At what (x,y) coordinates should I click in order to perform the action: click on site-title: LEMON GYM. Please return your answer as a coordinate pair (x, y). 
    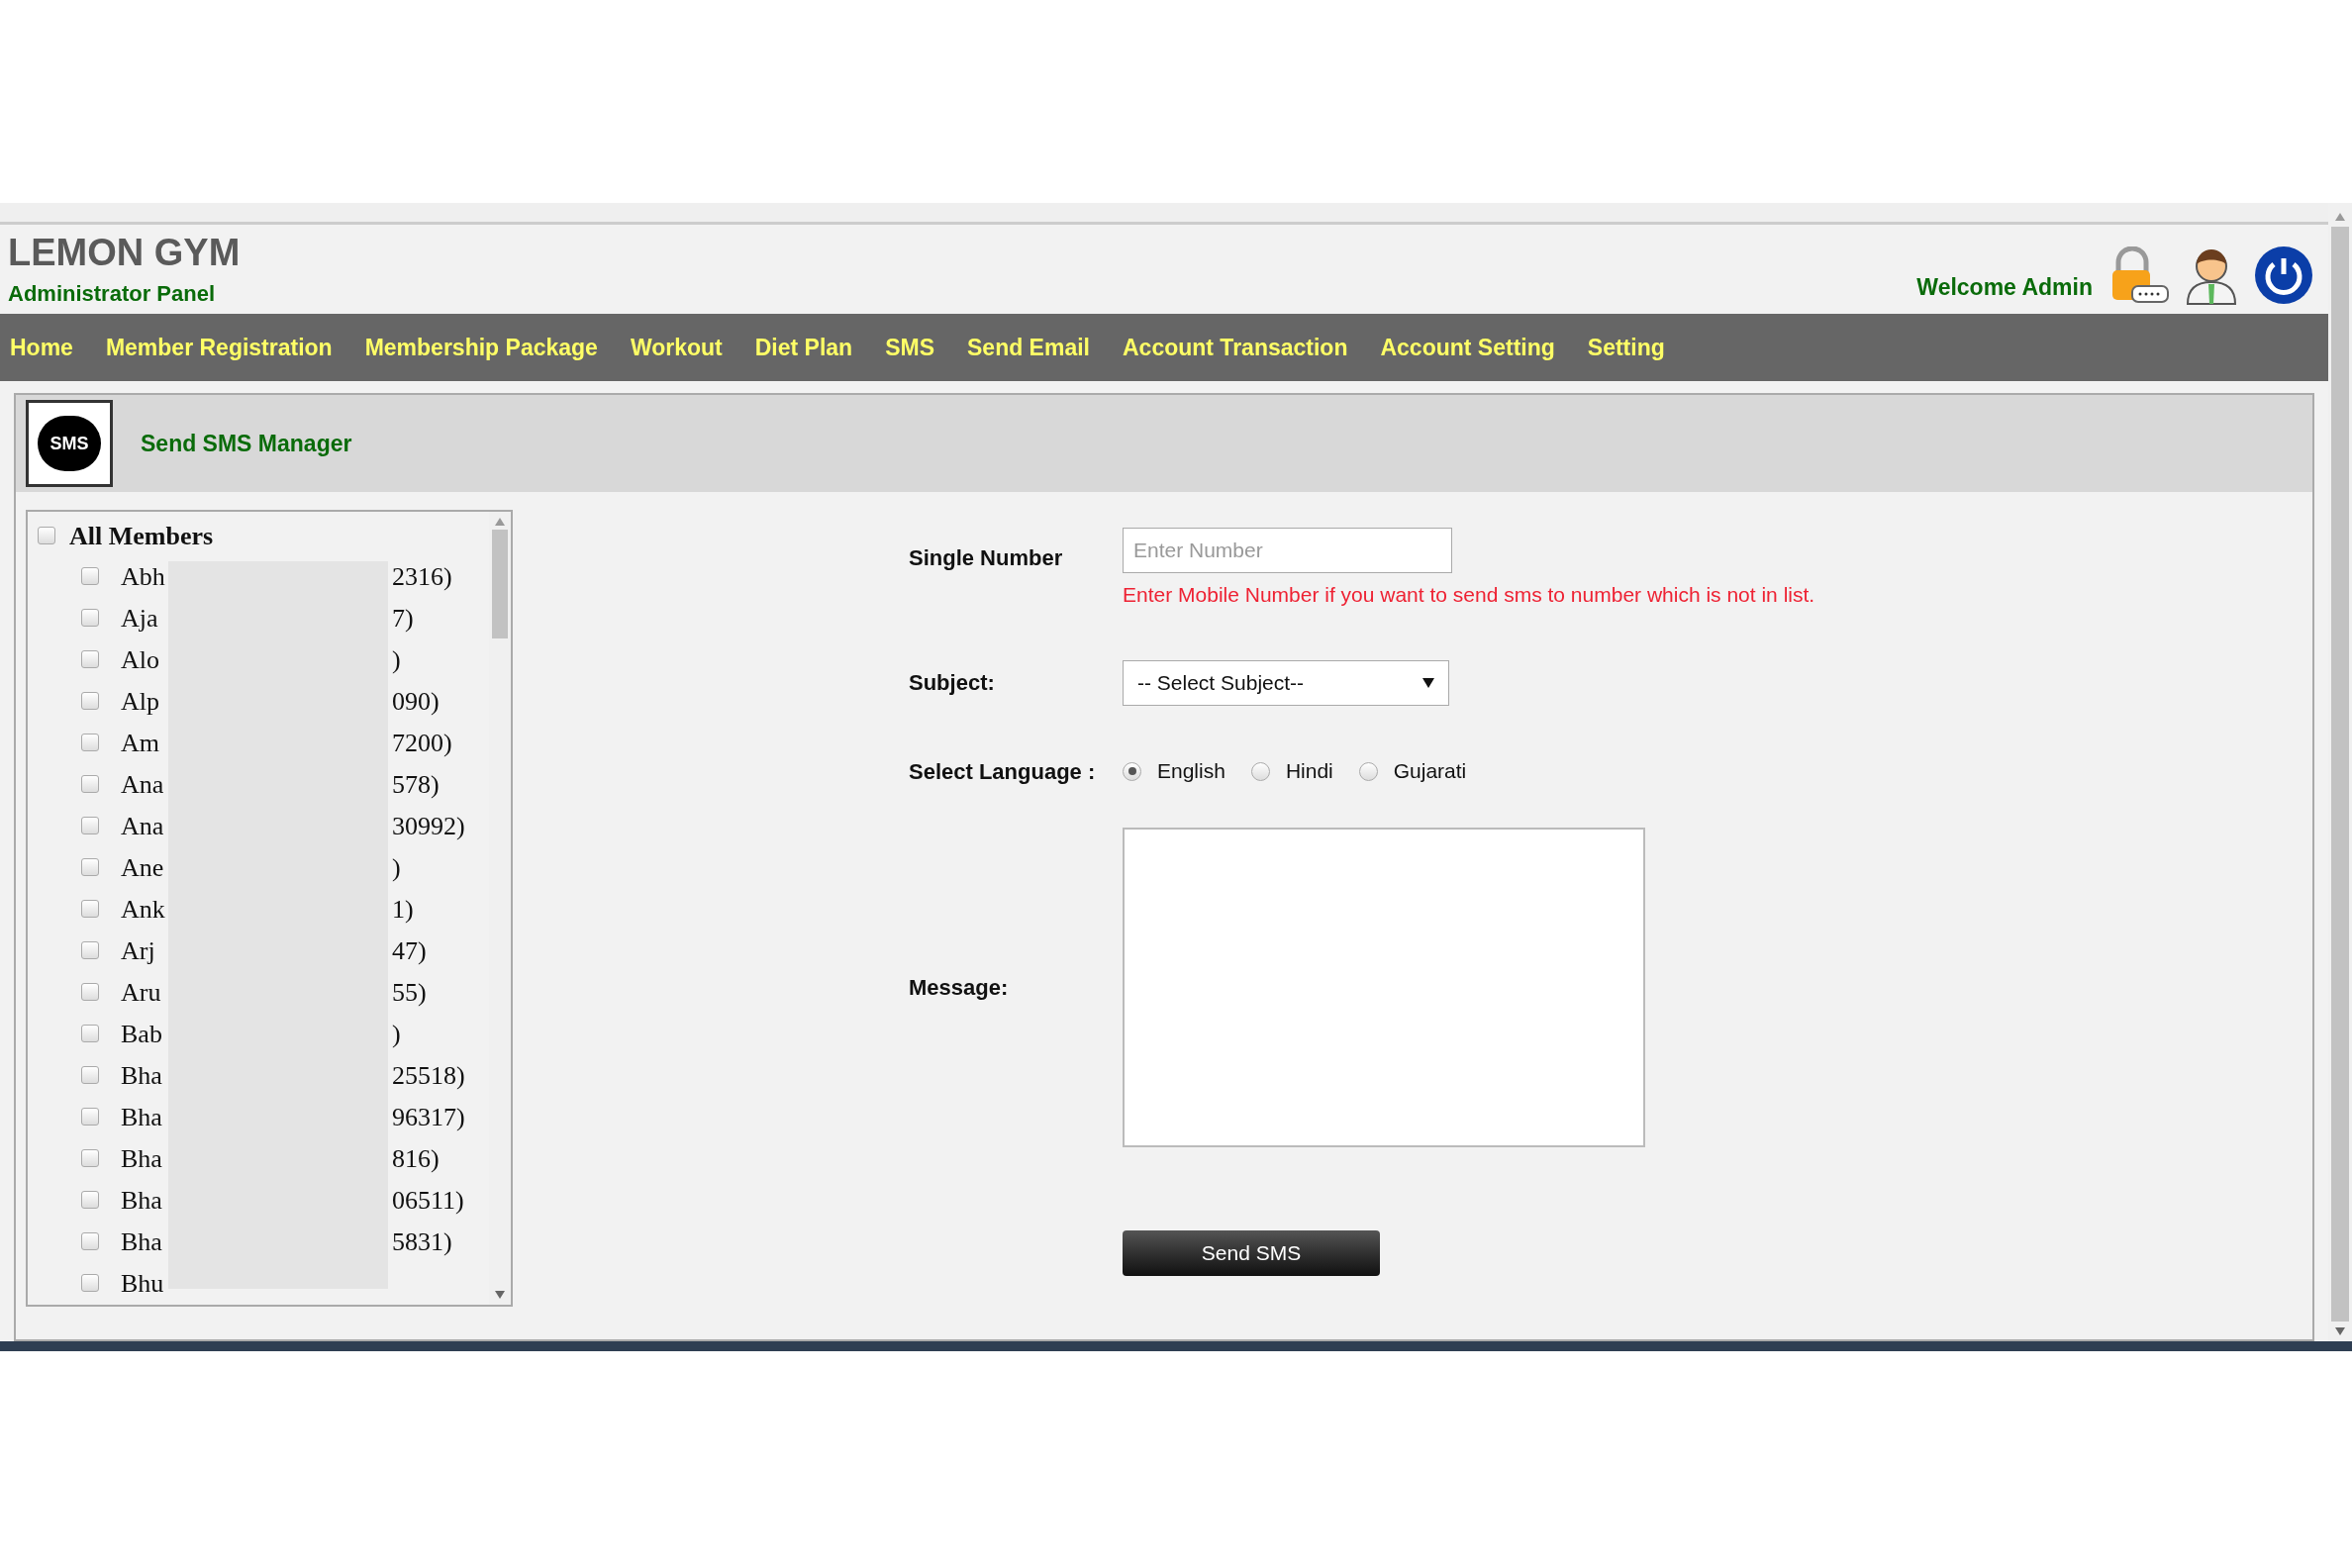
    Looking at the image, I should click on (124, 252).